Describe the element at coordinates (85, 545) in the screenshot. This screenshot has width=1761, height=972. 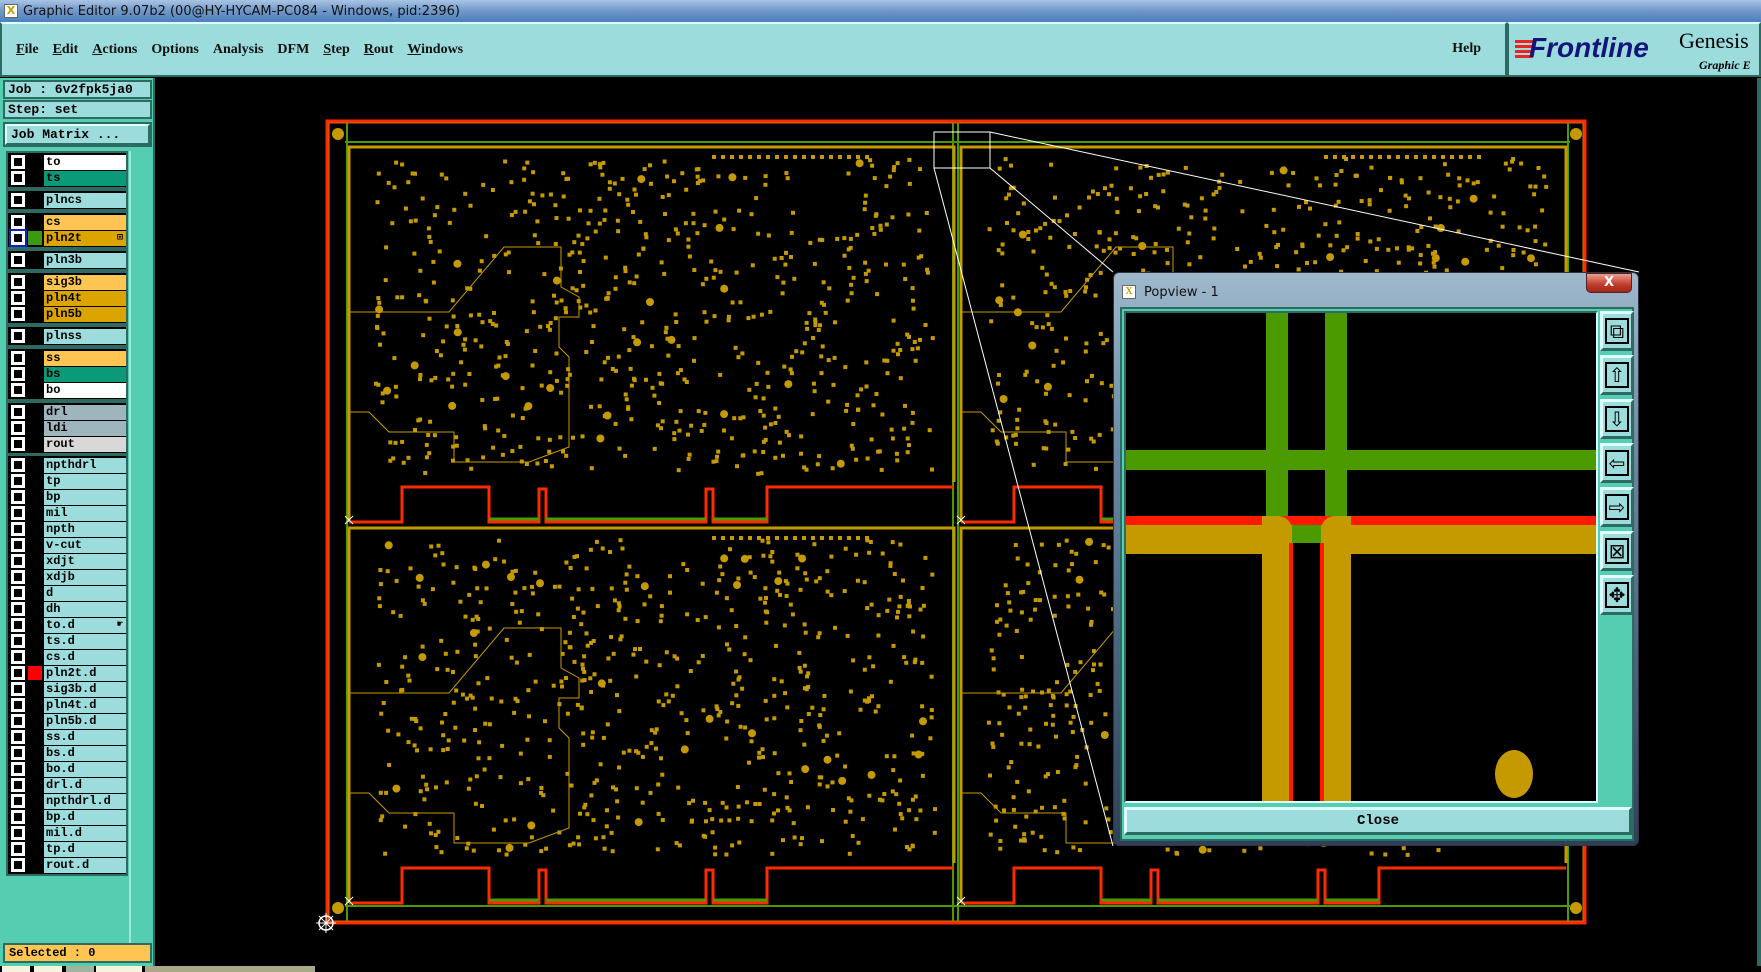
I see `layer-name: v-cut` at that location.